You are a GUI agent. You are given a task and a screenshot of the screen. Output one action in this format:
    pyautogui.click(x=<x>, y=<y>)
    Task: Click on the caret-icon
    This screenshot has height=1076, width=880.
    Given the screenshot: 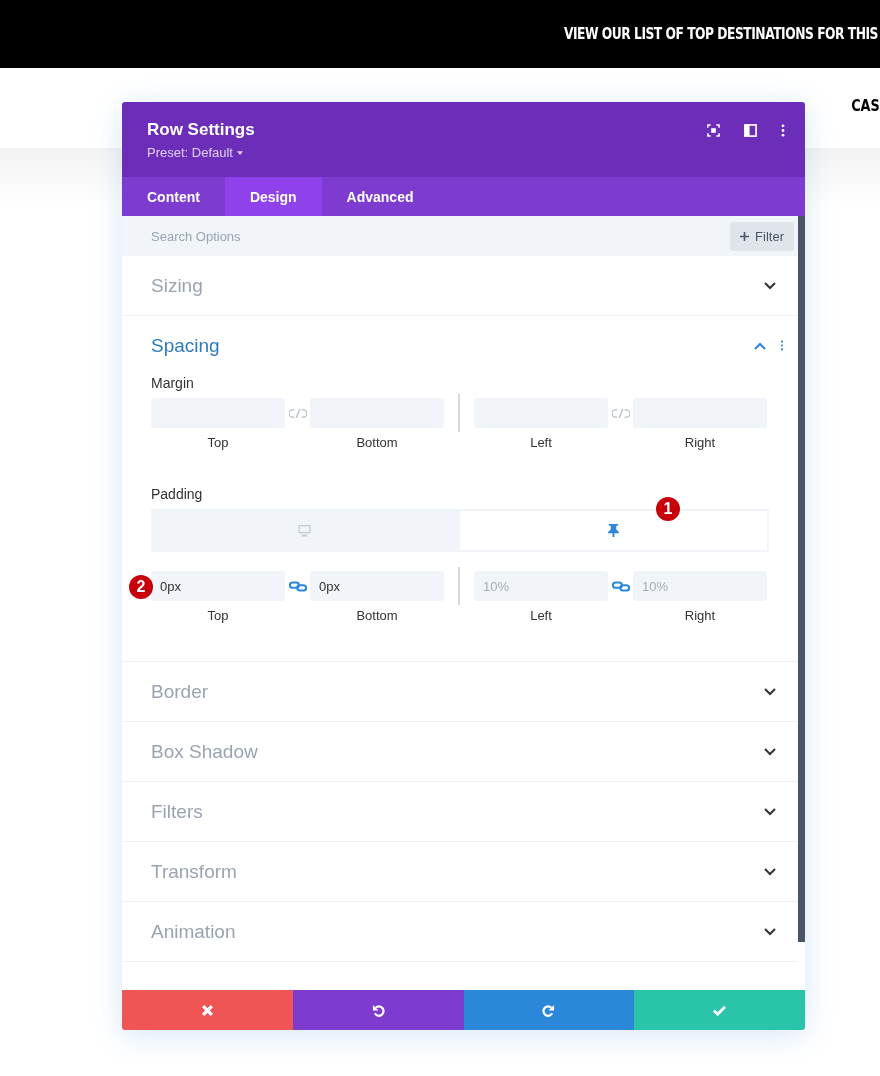 What is the action you would take?
    pyautogui.click(x=240, y=152)
    